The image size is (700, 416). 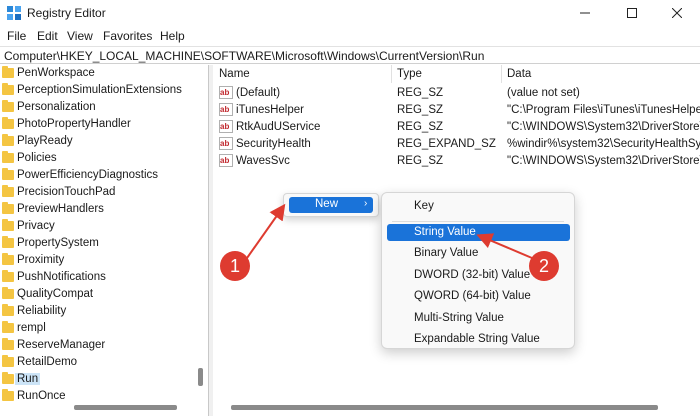 I want to click on menu-item-new-label: New, so click(x=327, y=204).